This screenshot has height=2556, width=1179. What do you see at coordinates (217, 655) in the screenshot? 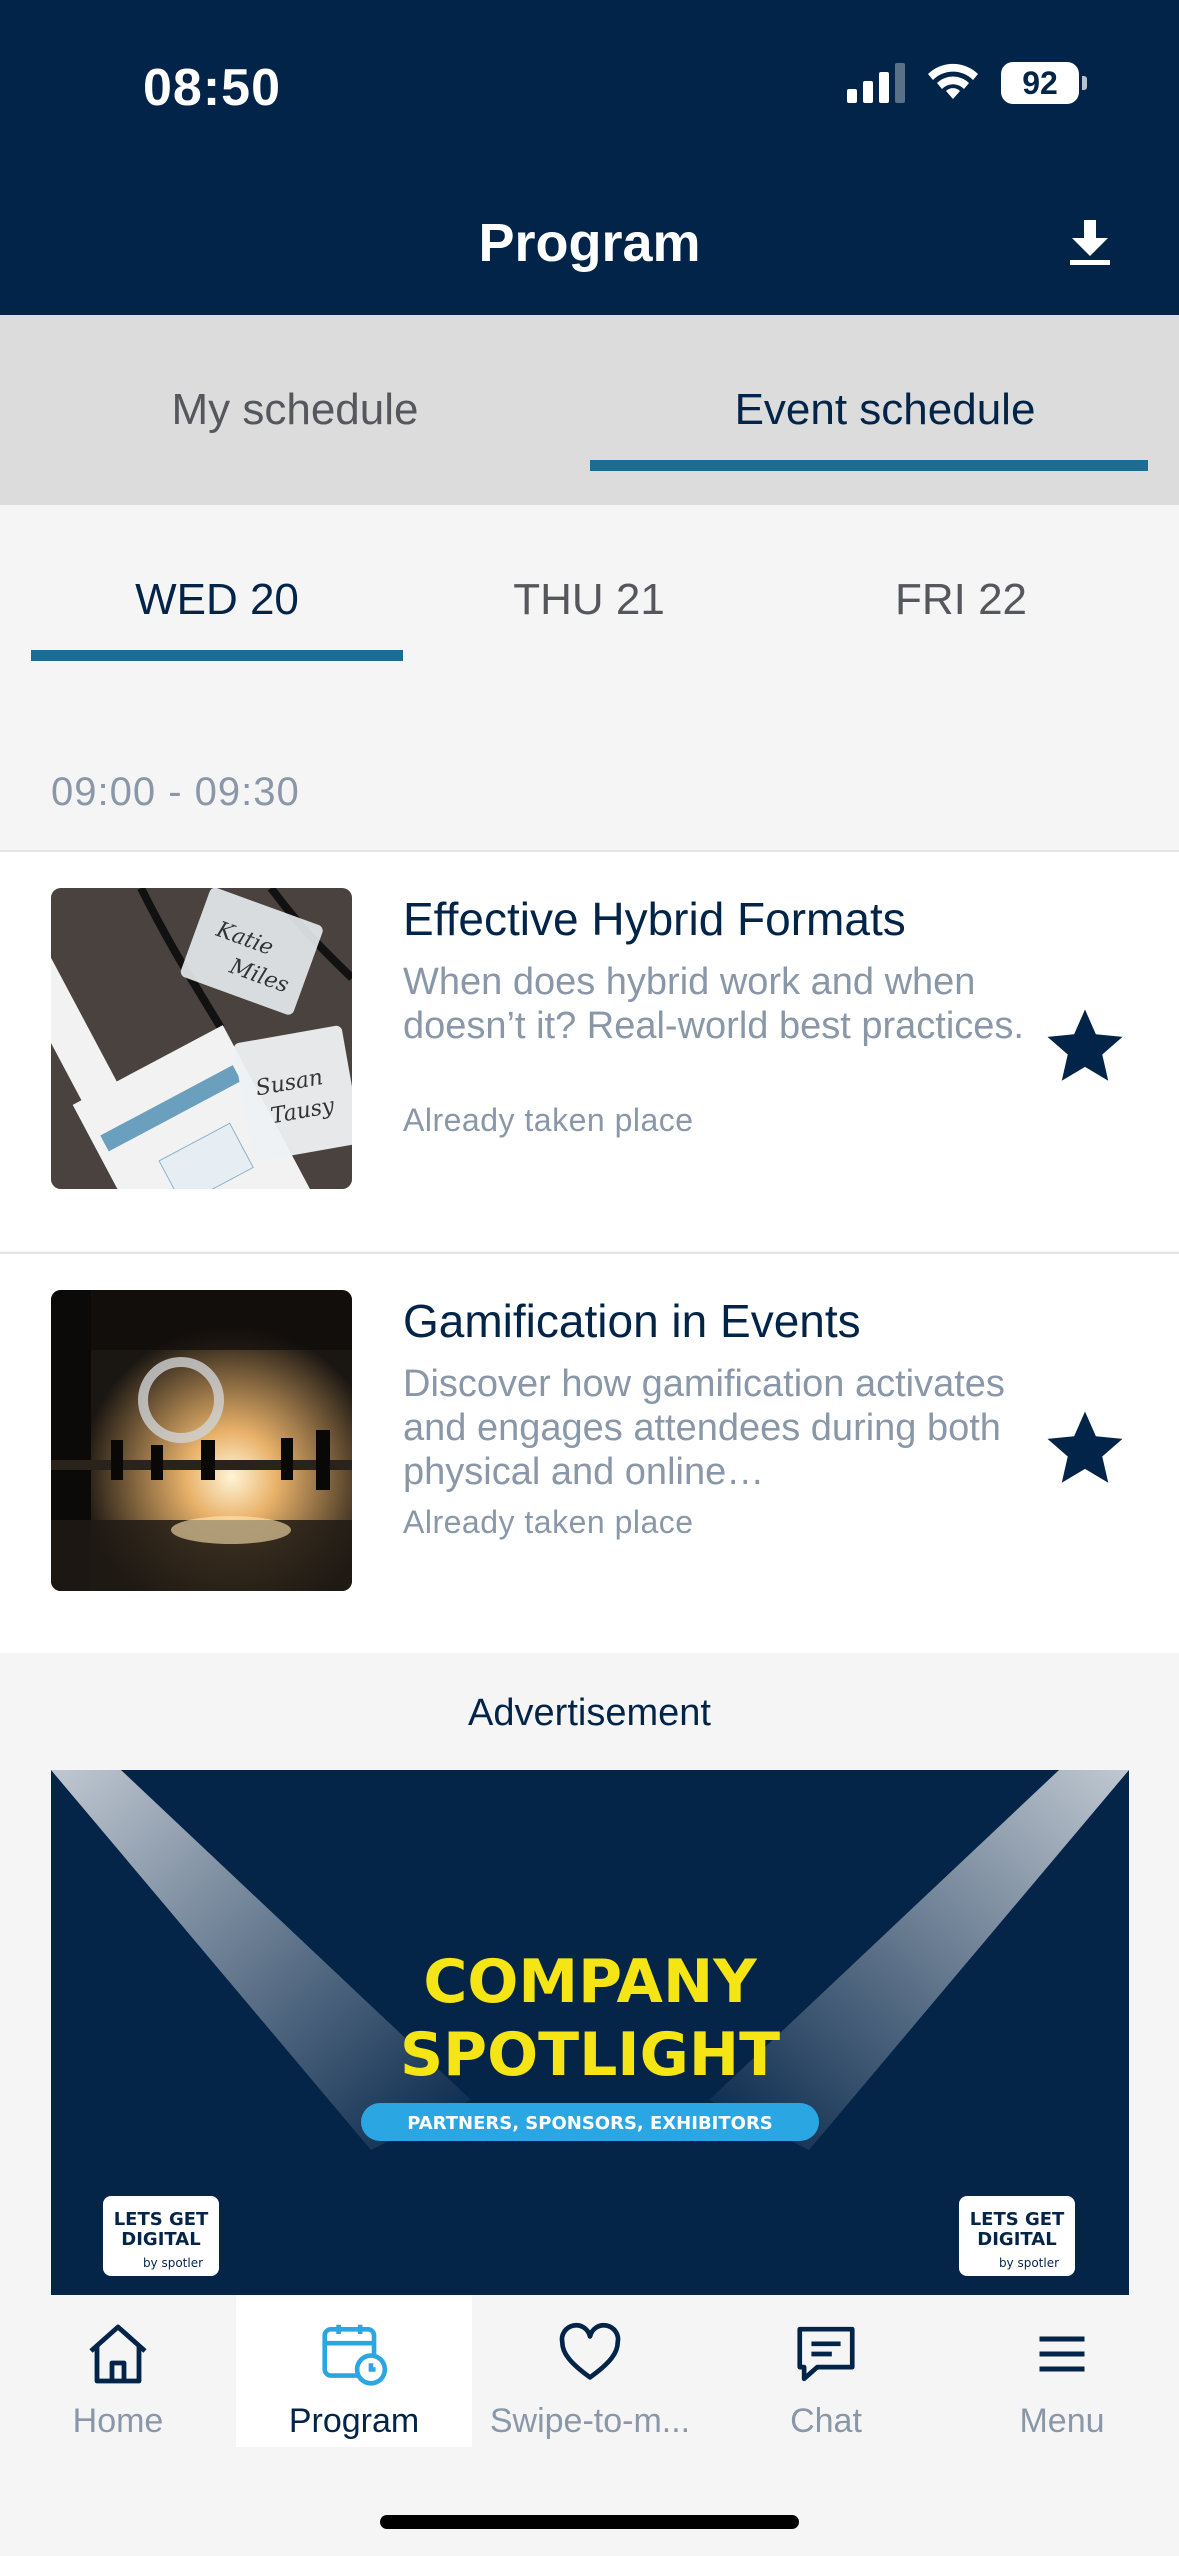
I see `active-day-indicator` at bounding box center [217, 655].